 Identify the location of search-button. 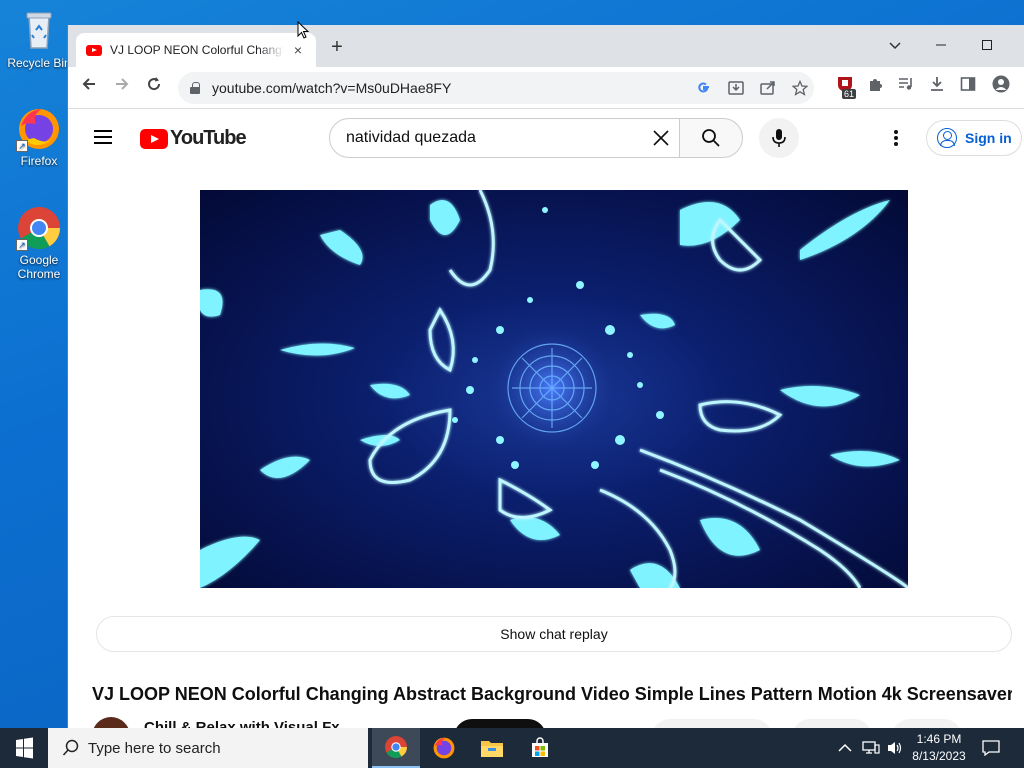
(711, 138).